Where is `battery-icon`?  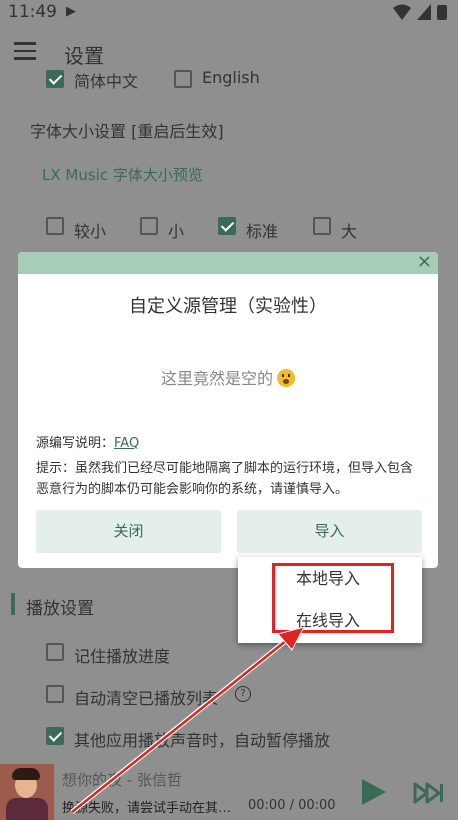
battery-icon is located at coordinates (442, 12).